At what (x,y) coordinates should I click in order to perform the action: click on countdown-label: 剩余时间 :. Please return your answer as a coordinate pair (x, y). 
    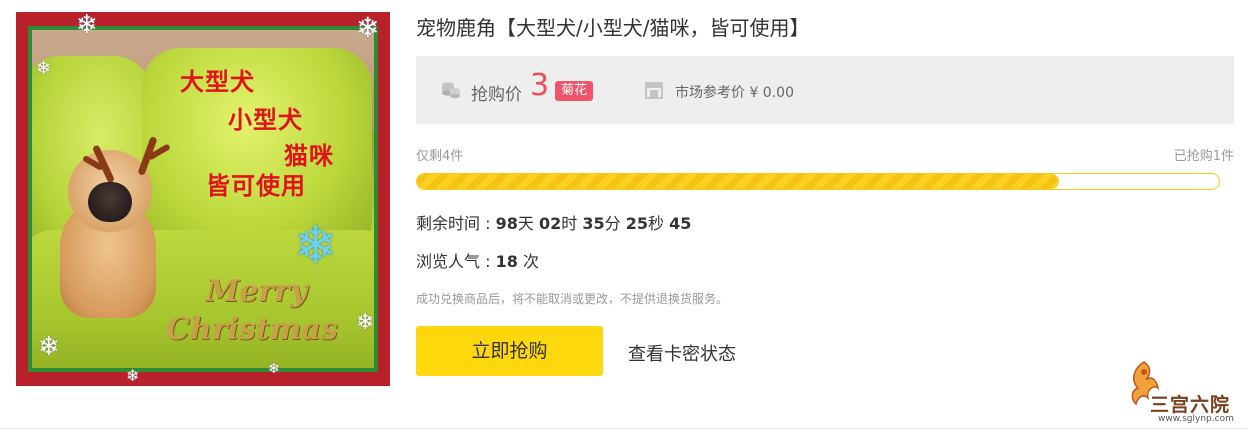
    Looking at the image, I should click on (456, 223).